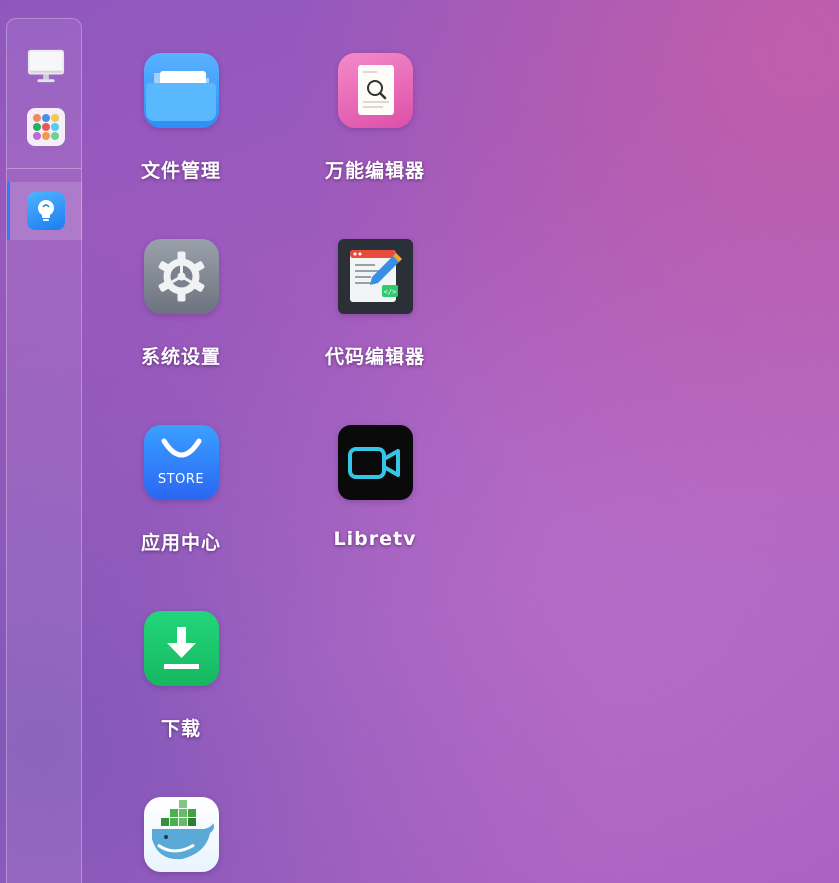 The height and width of the screenshot is (883, 839). Describe the element at coordinates (374, 171) in the screenshot. I see `app-label: 万能编辑器` at that location.